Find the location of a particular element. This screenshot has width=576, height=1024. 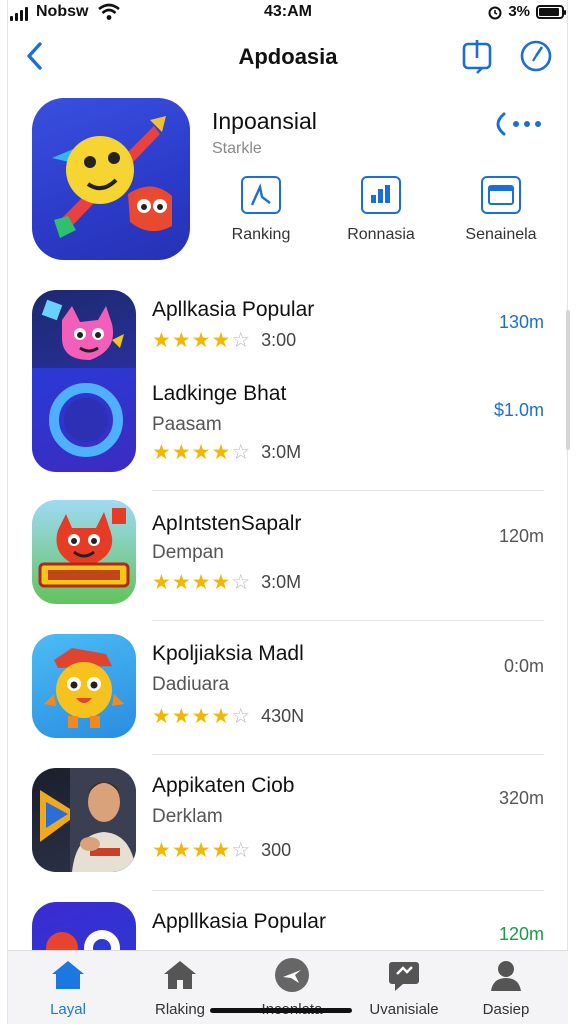

app-icon-ring is located at coordinates (84, 420).